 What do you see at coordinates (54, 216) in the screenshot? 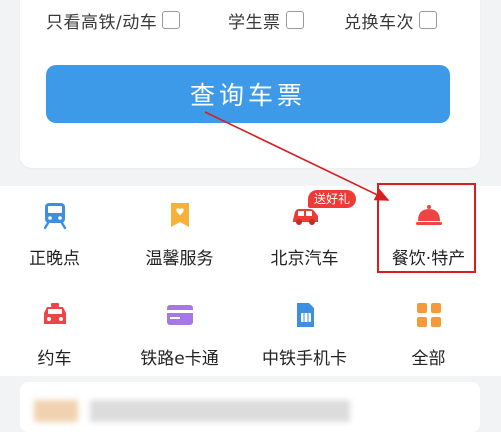
I see `train-icon` at bounding box center [54, 216].